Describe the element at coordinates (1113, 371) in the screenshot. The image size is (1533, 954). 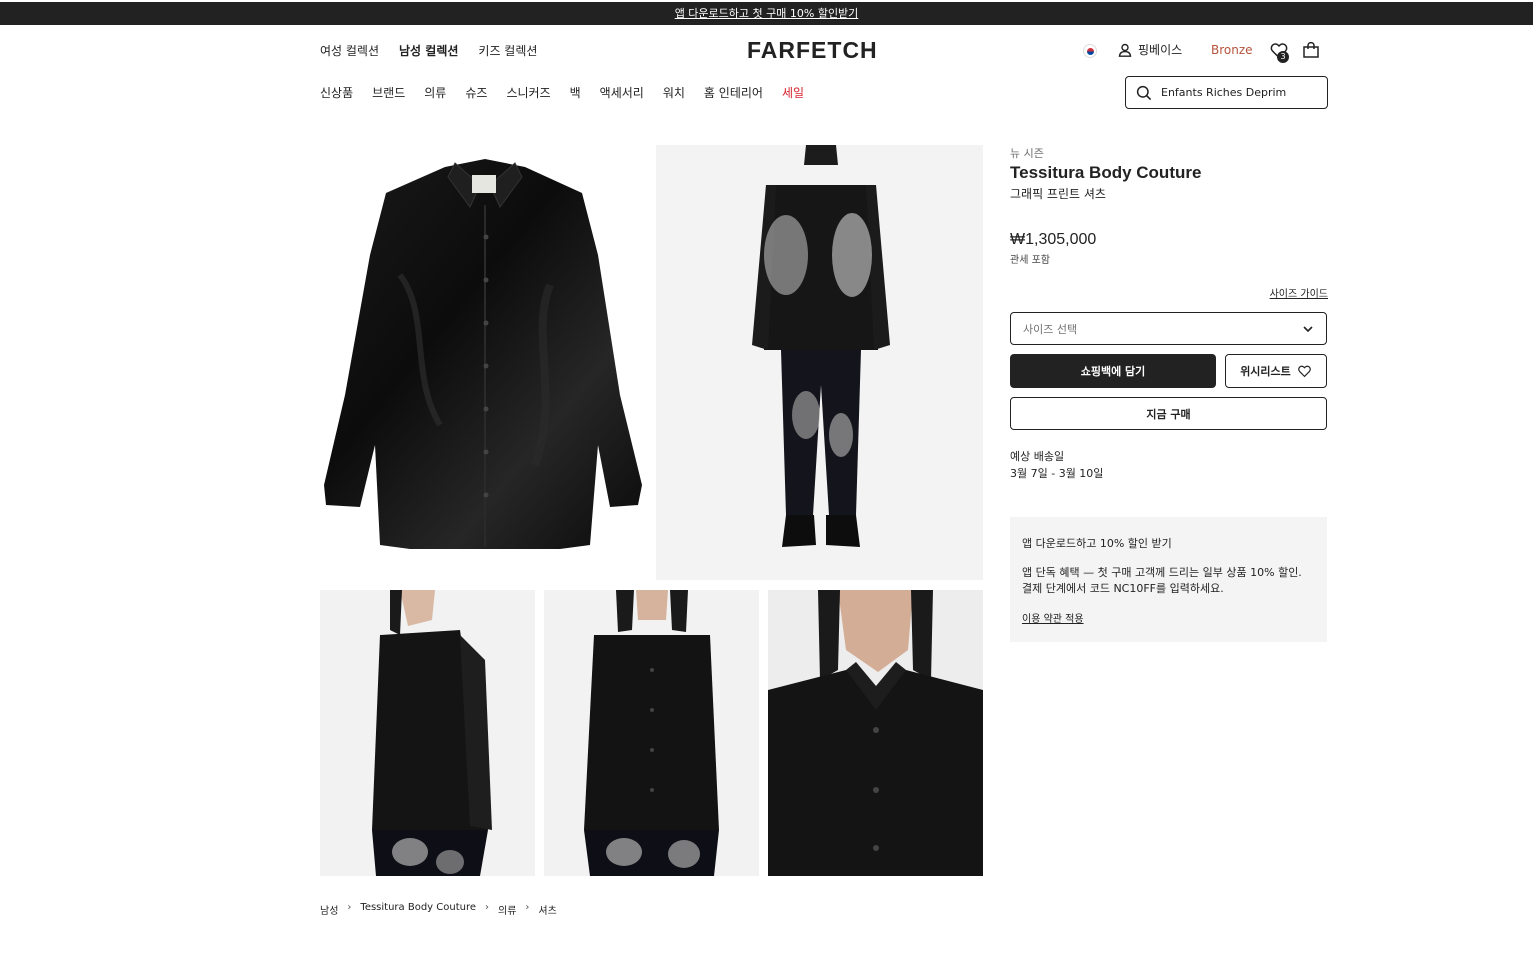
I see `add-to-bag-button: 쇼핑백에 담기` at that location.